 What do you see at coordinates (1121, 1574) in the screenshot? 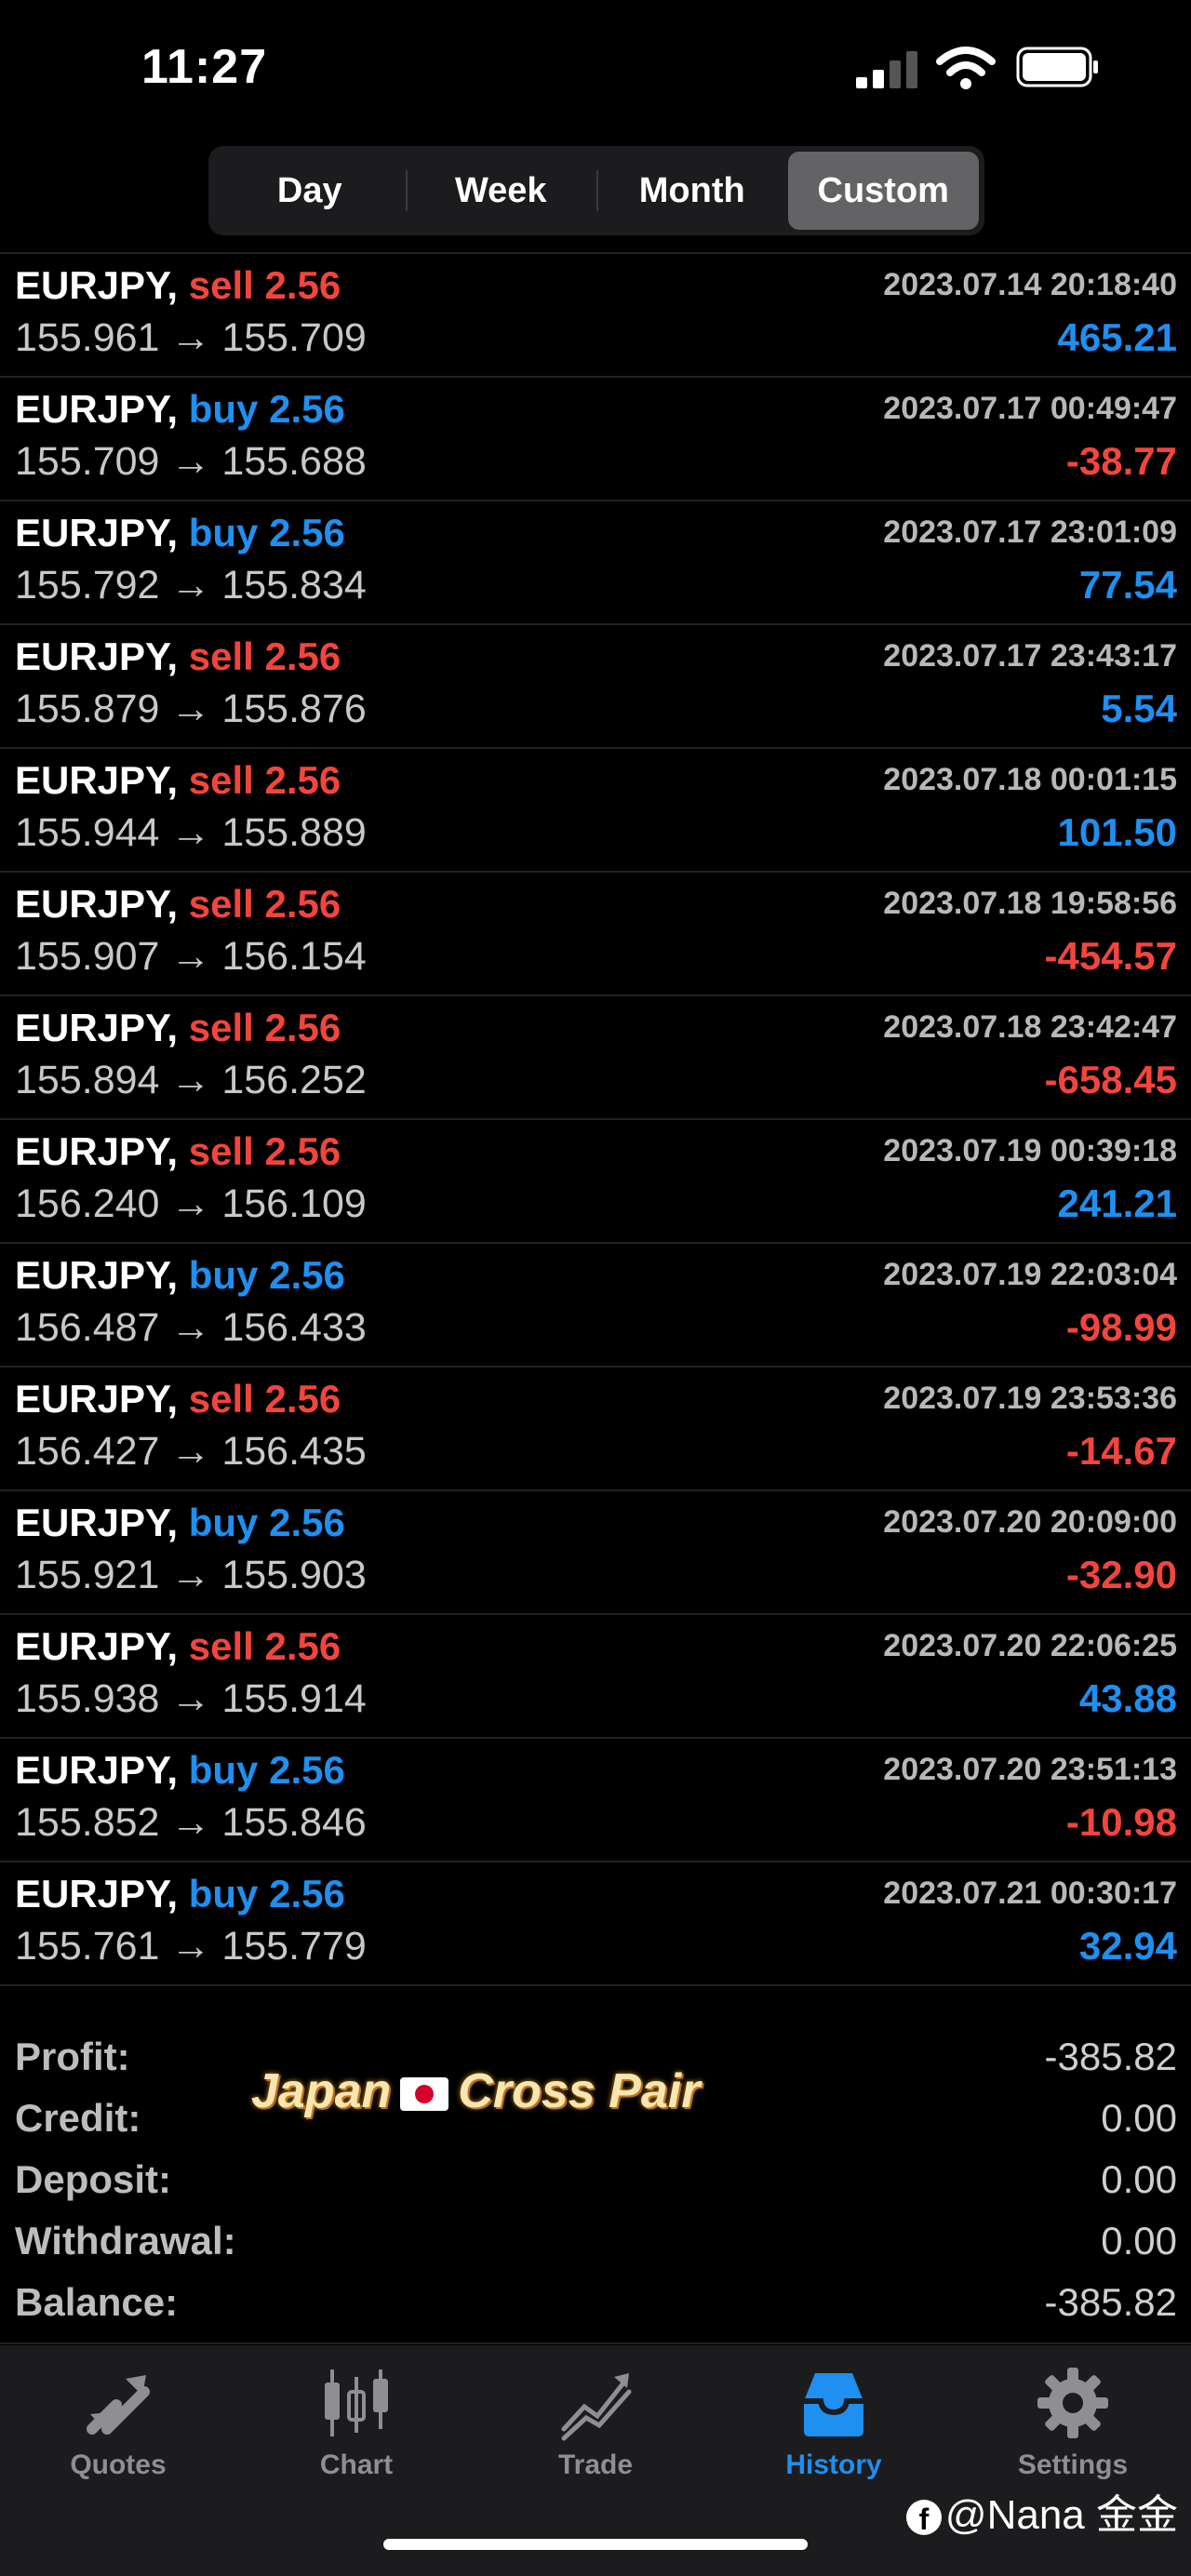
I see `deal-profit: -32.90` at bounding box center [1121, 1574].